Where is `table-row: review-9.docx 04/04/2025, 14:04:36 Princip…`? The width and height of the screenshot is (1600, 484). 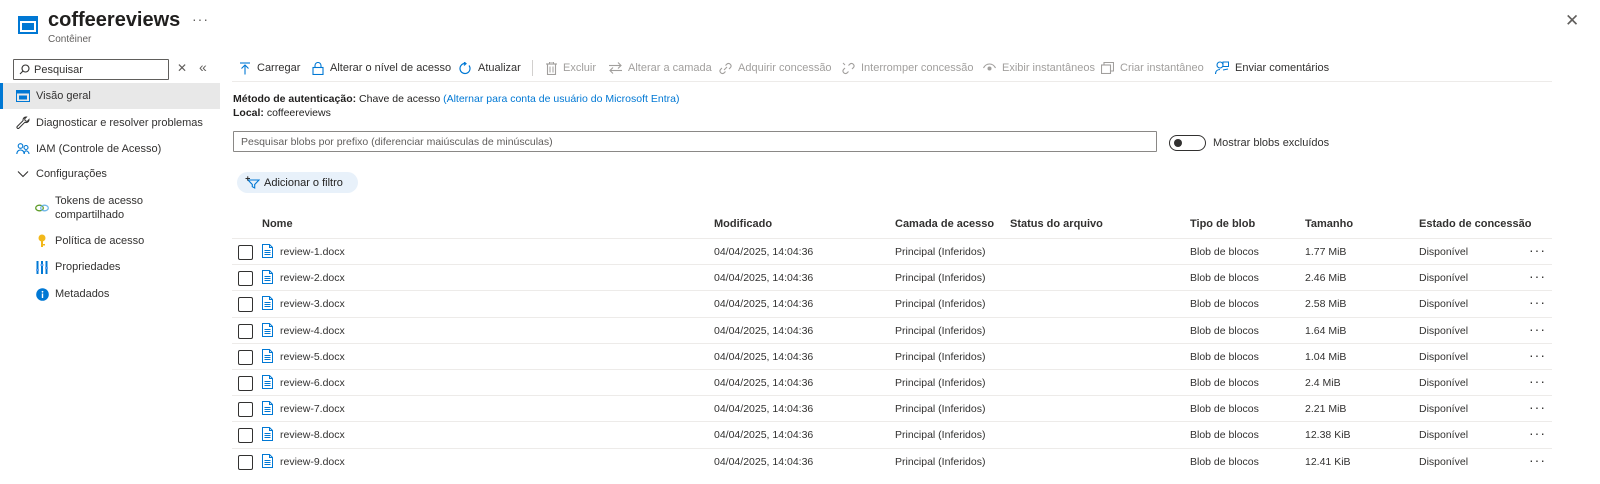 table-row: review-9.docx 04/04/2025, 14:04:36 Princip… is located at coordinates (892, 461).